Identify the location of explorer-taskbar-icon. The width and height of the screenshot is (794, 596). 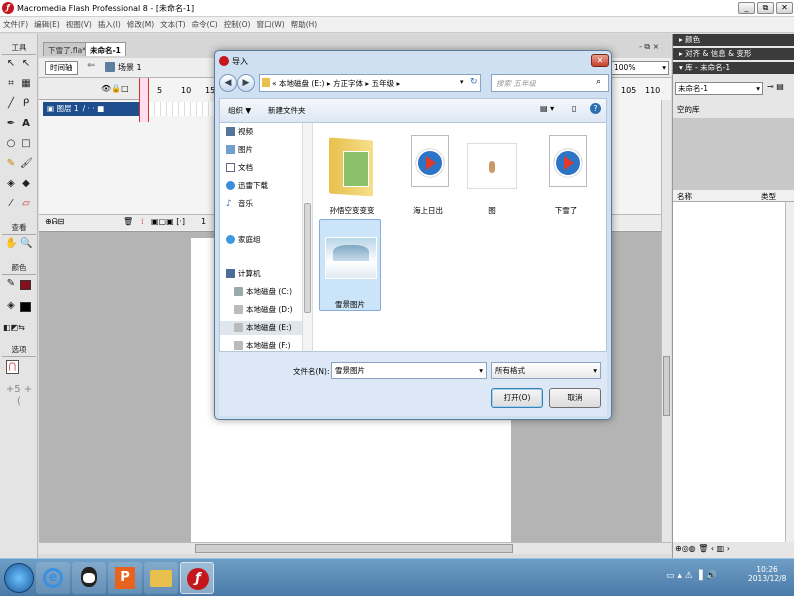
(161, 578).